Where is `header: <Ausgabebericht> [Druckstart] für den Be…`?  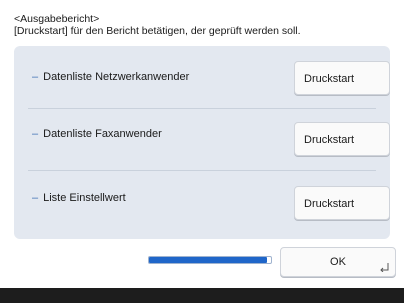
header: <Ausgabebericht> [Druckstart] für den Be… is located at coordinates (157, 25).